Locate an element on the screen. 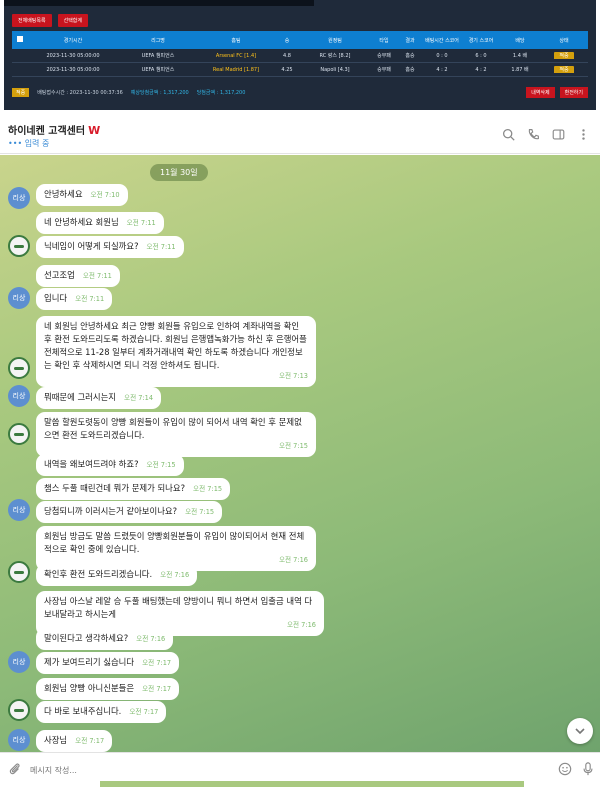 The width and height of the screenshot is (600, 787). win-amount-text: 당첨금액 : 1,317,200 is located at coordinates (221, 92).